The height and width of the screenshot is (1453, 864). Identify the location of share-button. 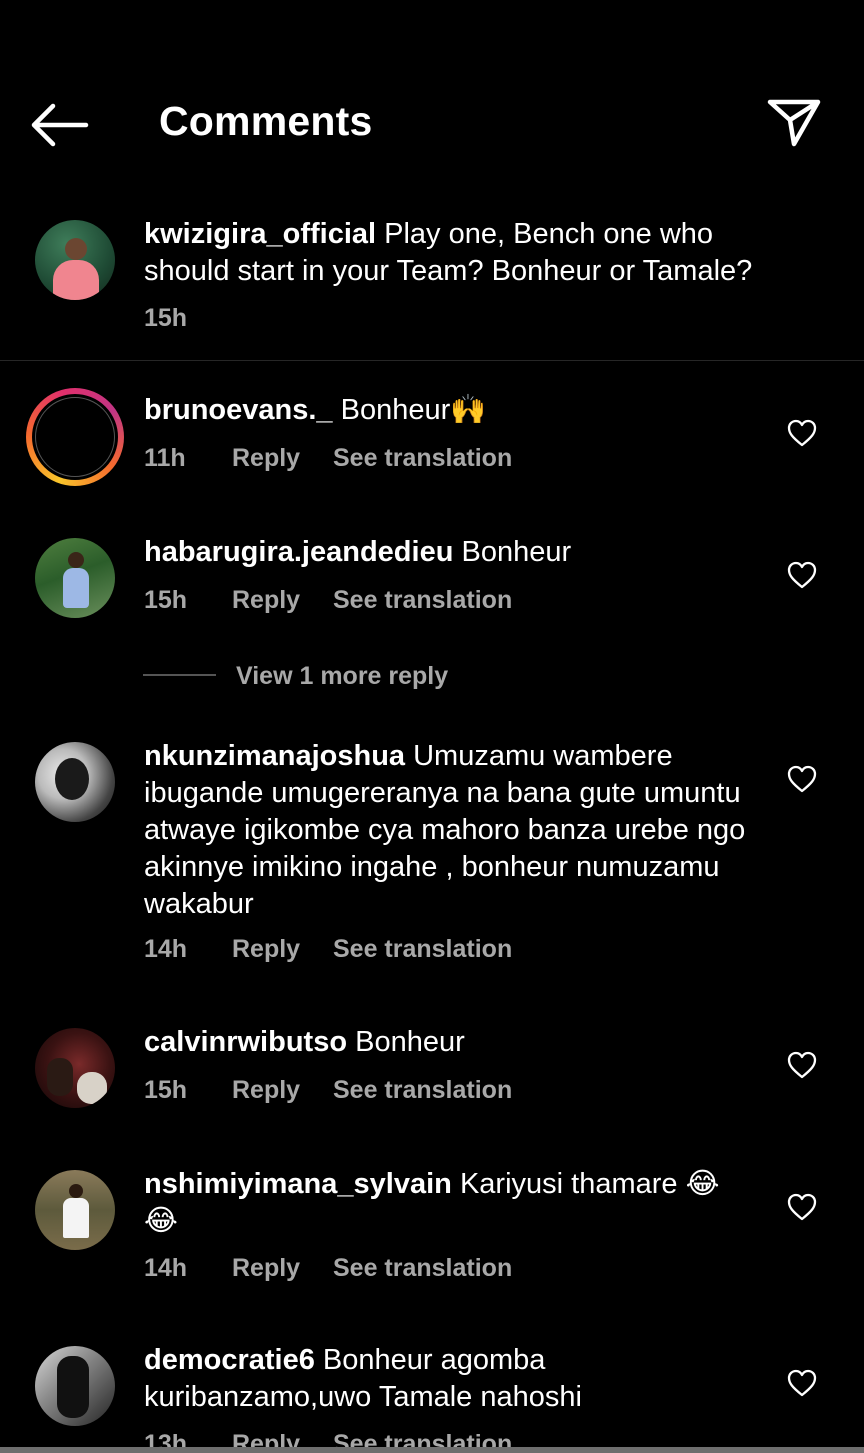
(794, 123).